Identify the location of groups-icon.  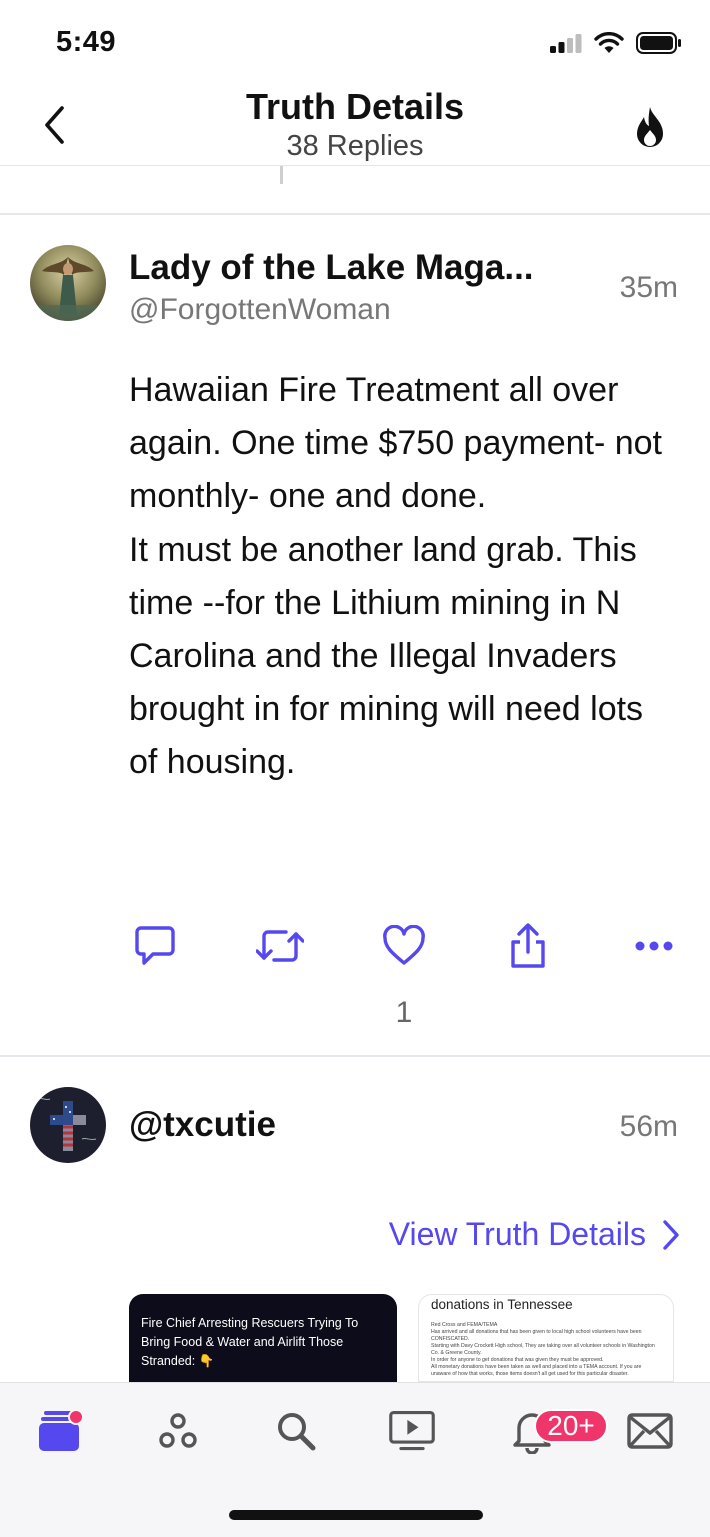
(178, 1430).